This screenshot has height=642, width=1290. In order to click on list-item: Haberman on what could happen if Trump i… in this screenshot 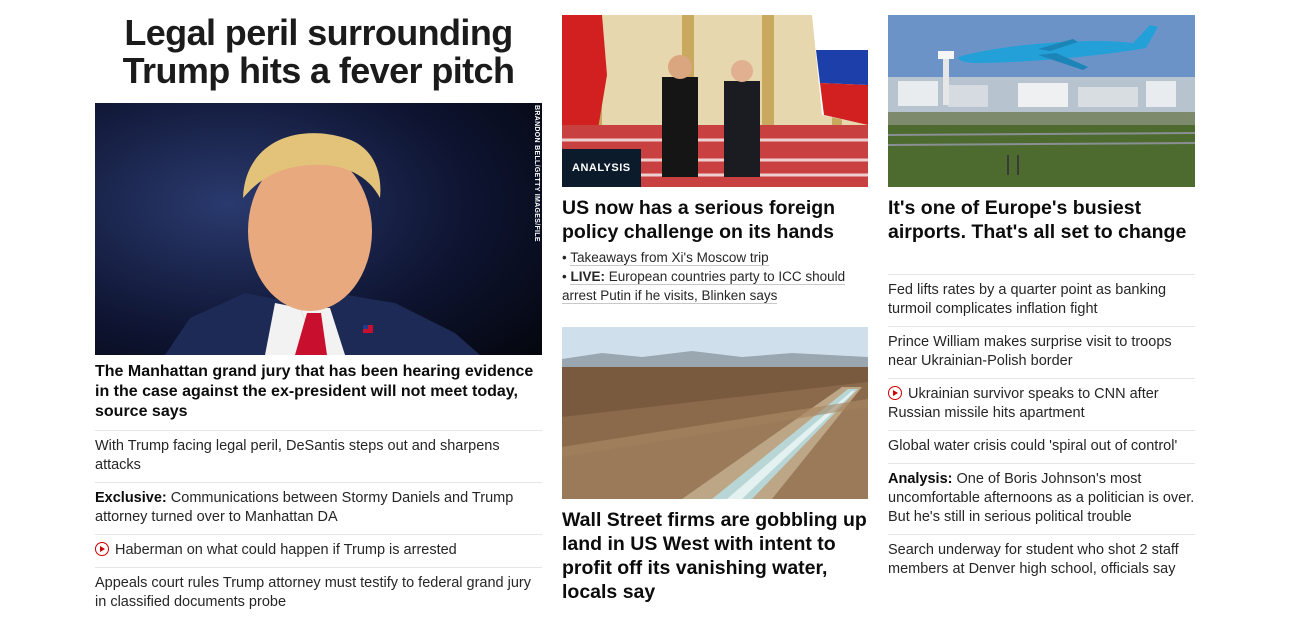, I will do `click(318, 550)`.